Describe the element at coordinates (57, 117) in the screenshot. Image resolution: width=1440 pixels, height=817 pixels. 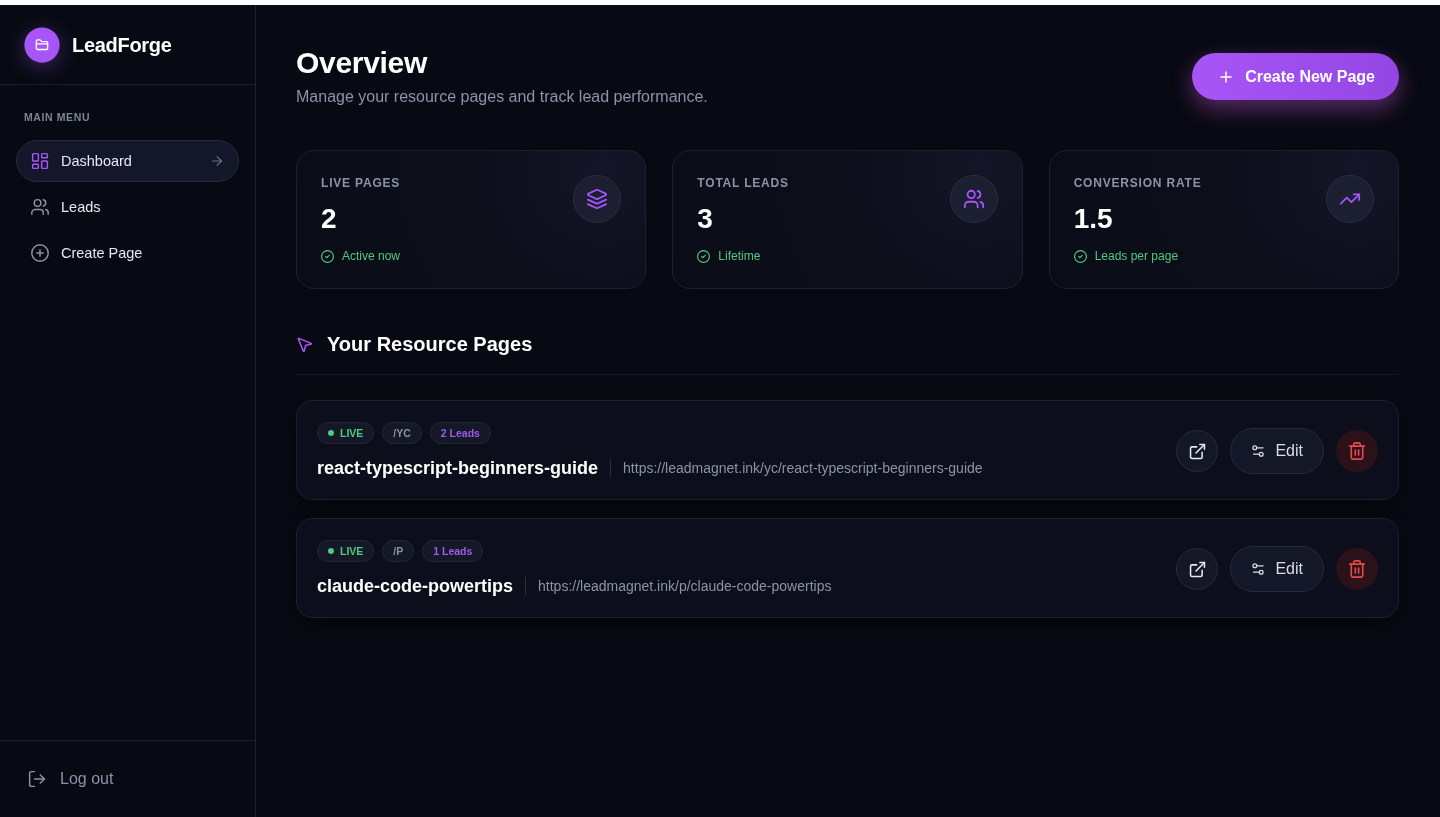
I see `menu-section-label: MAIN MENU` at that location.